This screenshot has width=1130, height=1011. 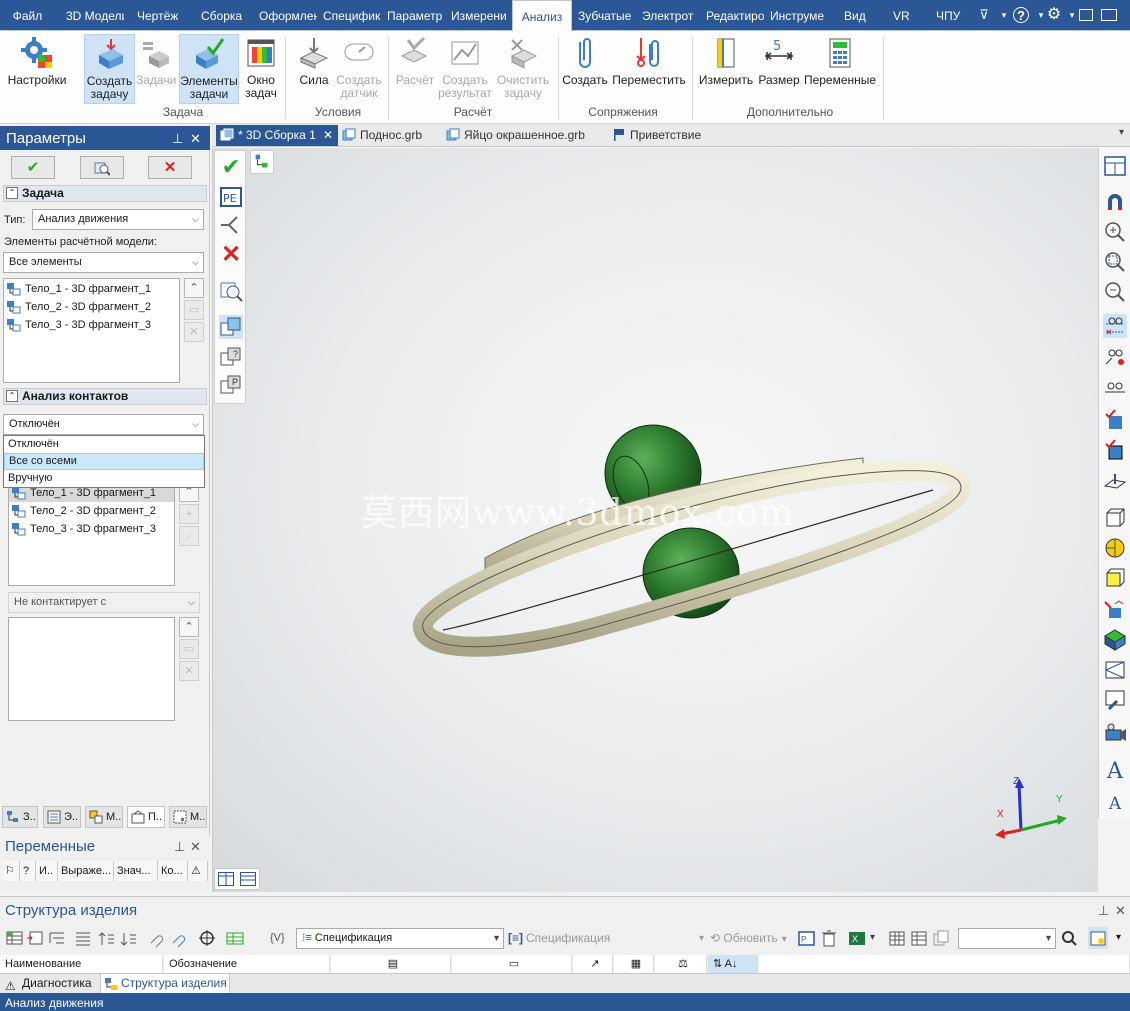 I want to click on task-elements-button: Элементы задачи, so click(x=209, y=69).